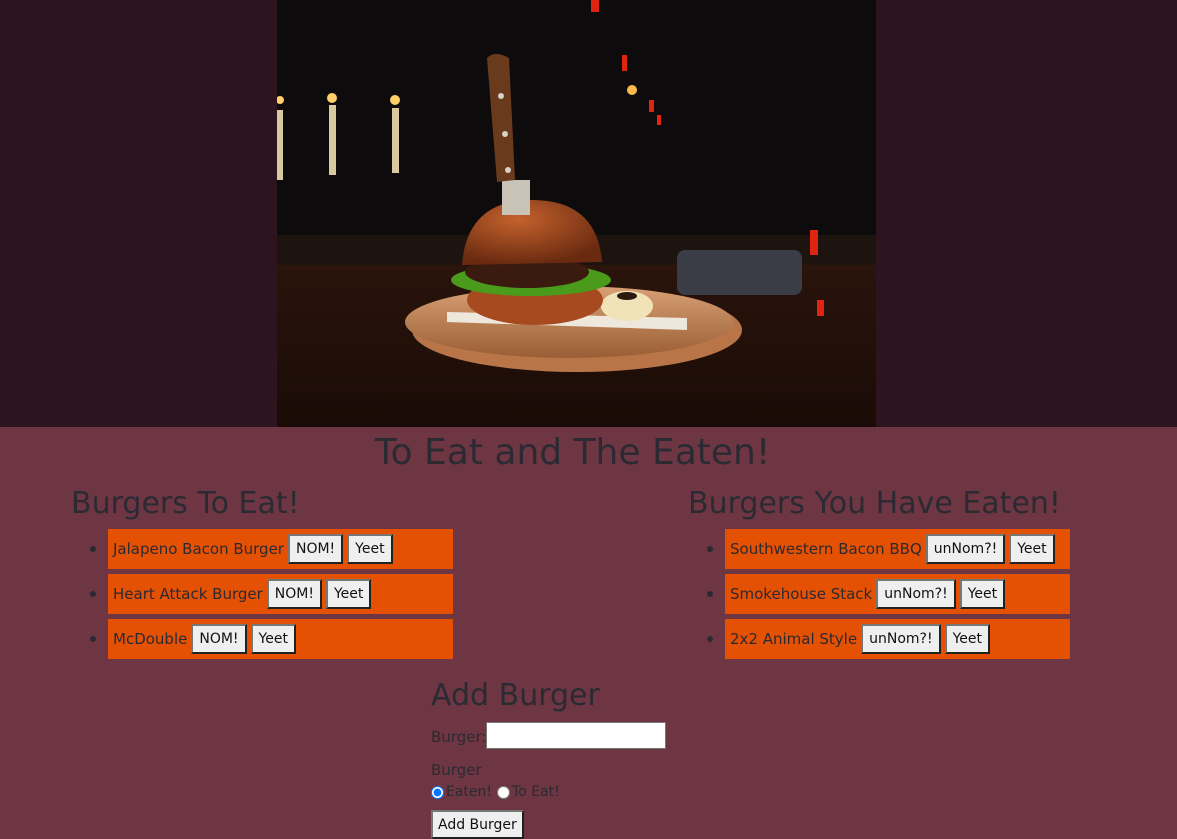 The width and height of the screenshot is (1177, 839). Describe the element at coordinates (150, 639) in the screenshot. I see `burger-name: McDouble` at that location.